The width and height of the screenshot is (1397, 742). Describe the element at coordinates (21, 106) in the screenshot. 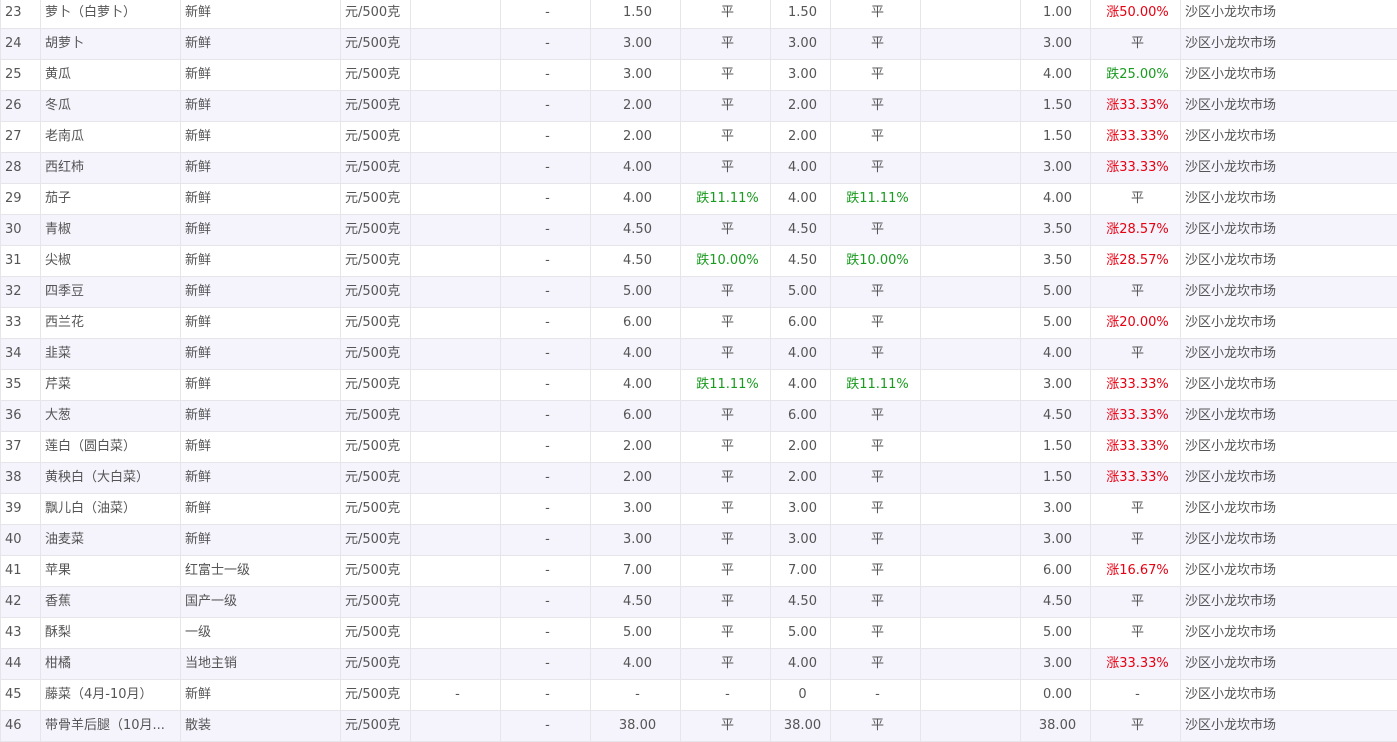

I see `row-number-cell: 26` at that location.